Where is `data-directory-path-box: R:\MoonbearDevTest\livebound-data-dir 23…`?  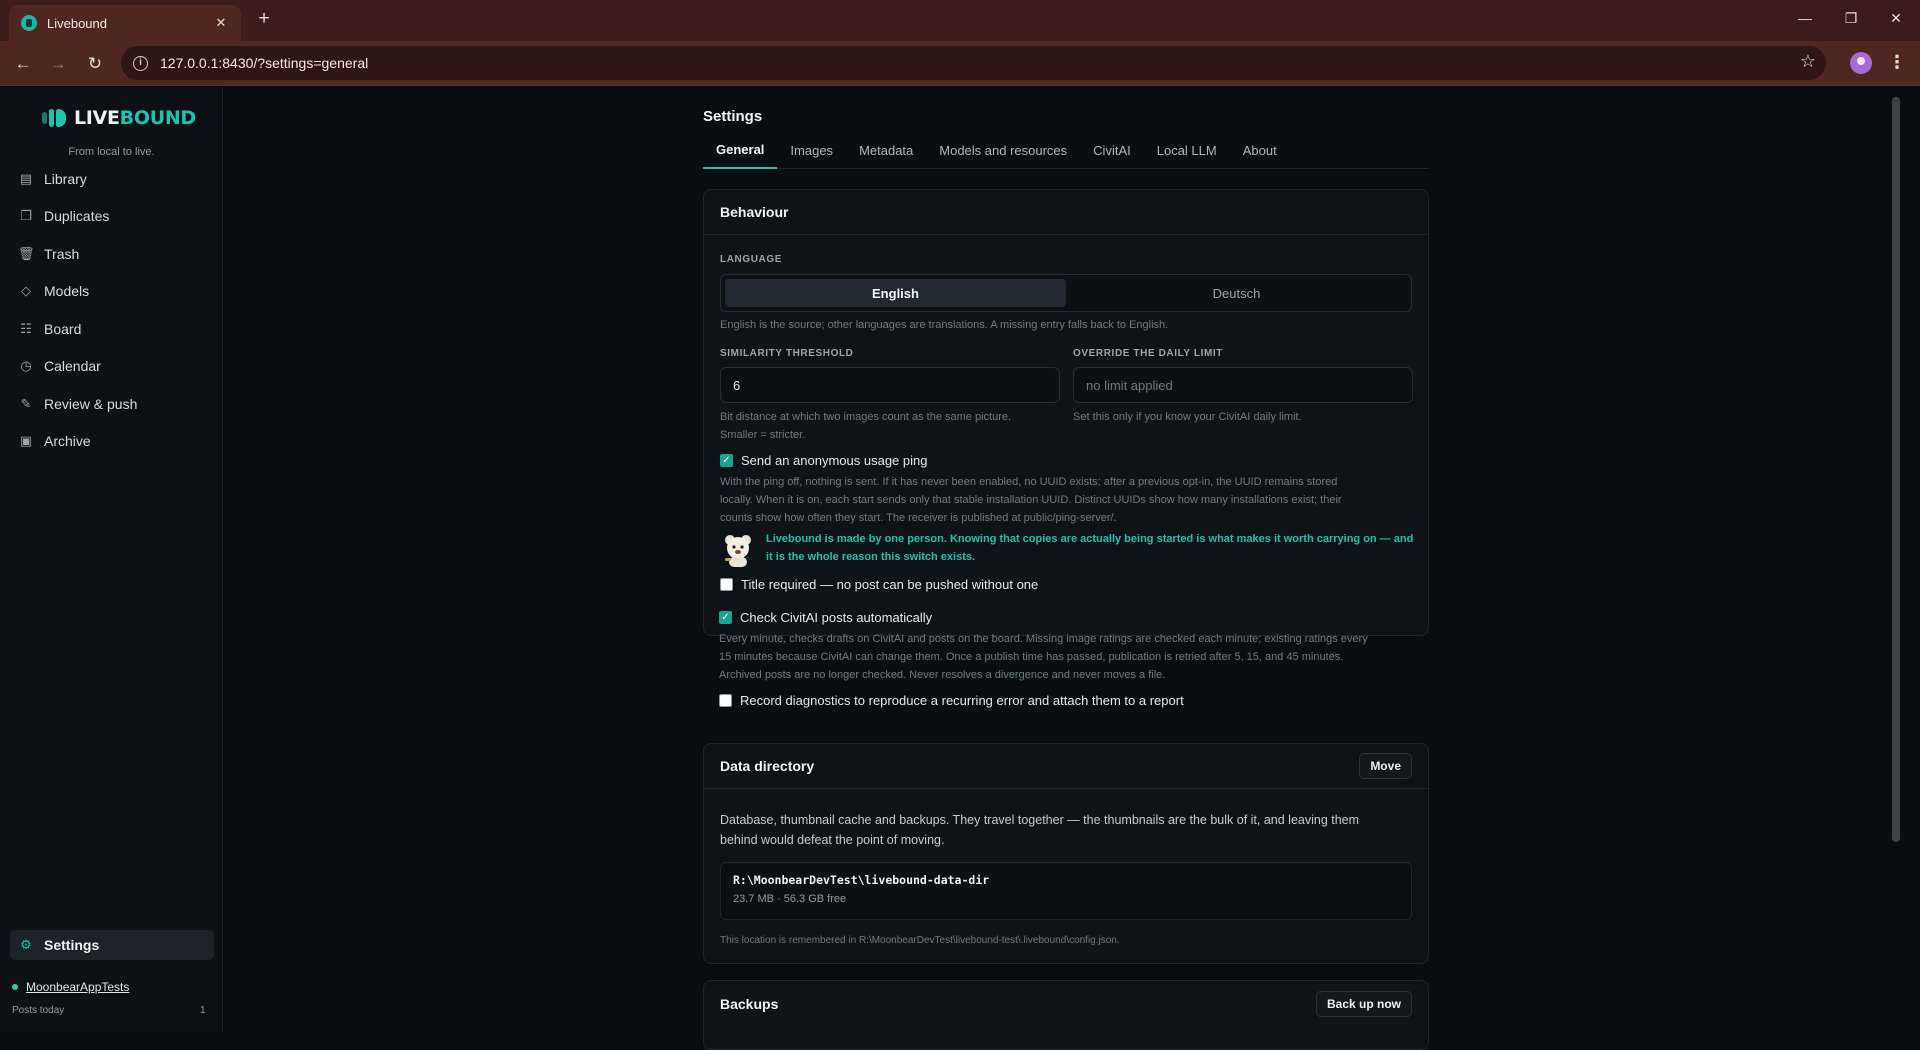
data-directory-path-box: R:\MoonbearDevTest\livebound-data-dir 23… is located at coordinates (1066, 891).